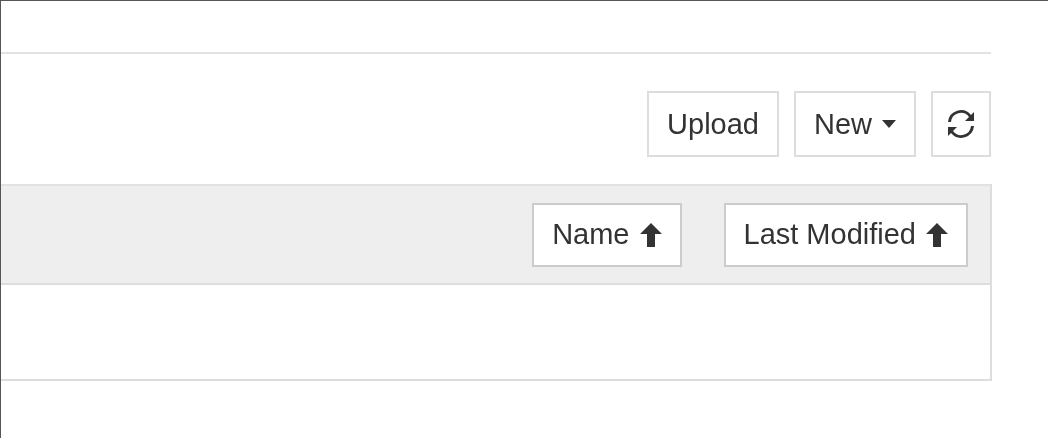  What do you see at coordinates (889, 124) in the screenshot?
I see `caret-icon` at bounding box center [889, 124].